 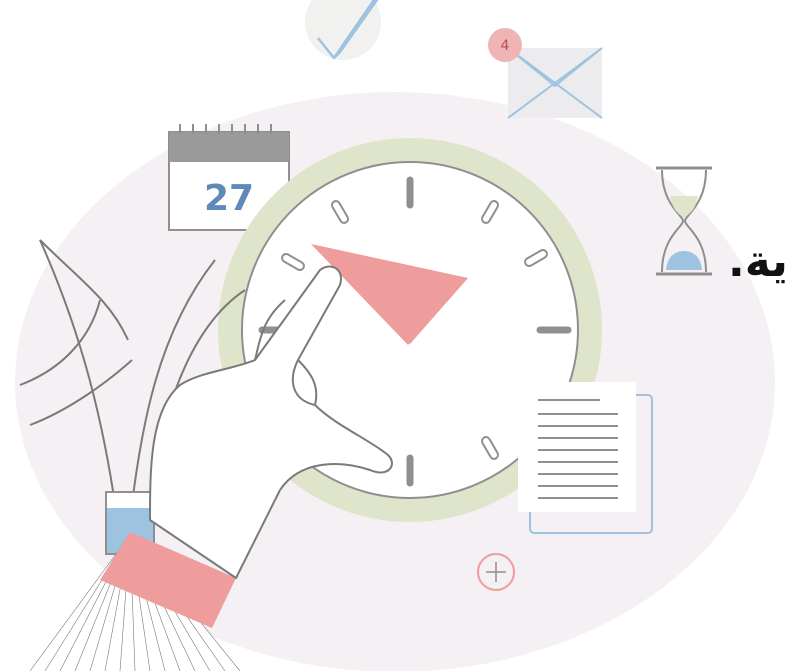 I want to click on document-icon, so click(x=585, y=458).